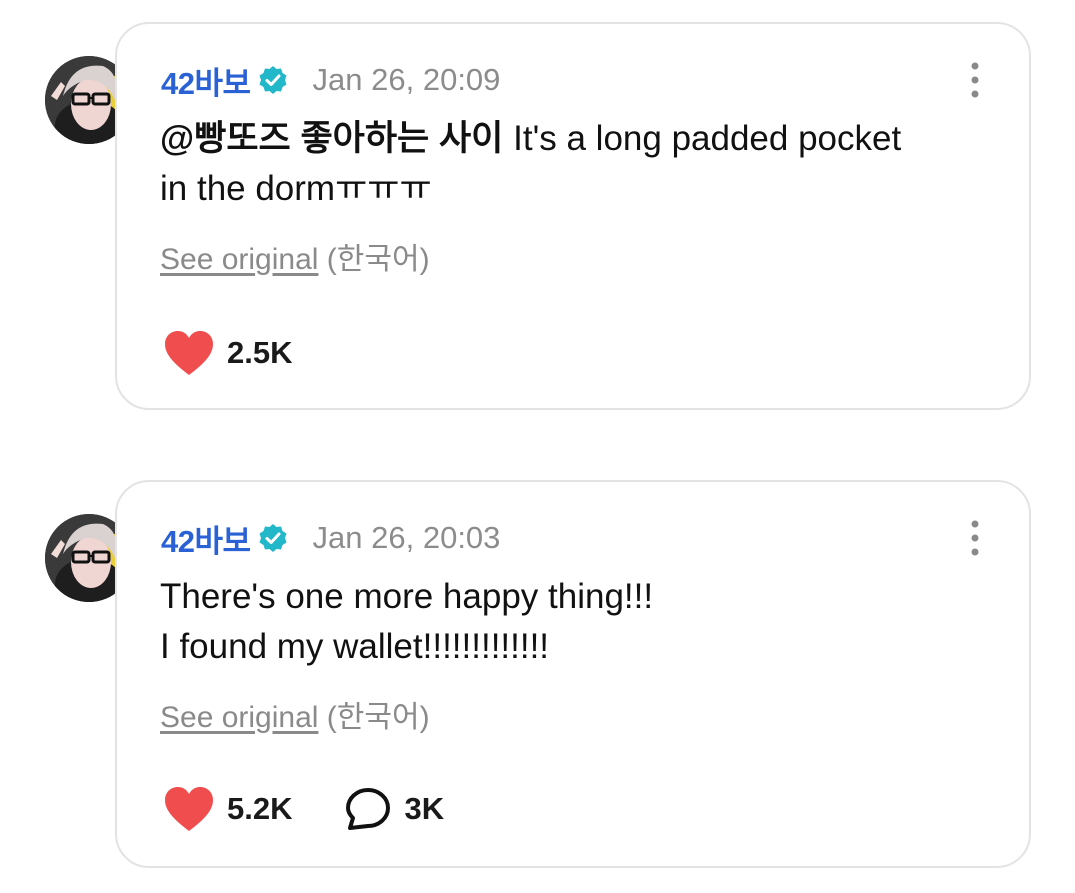 The height and width of the screenshot is (893, 1075). I want to click on like-count: 2.5K, so click(260, 352).